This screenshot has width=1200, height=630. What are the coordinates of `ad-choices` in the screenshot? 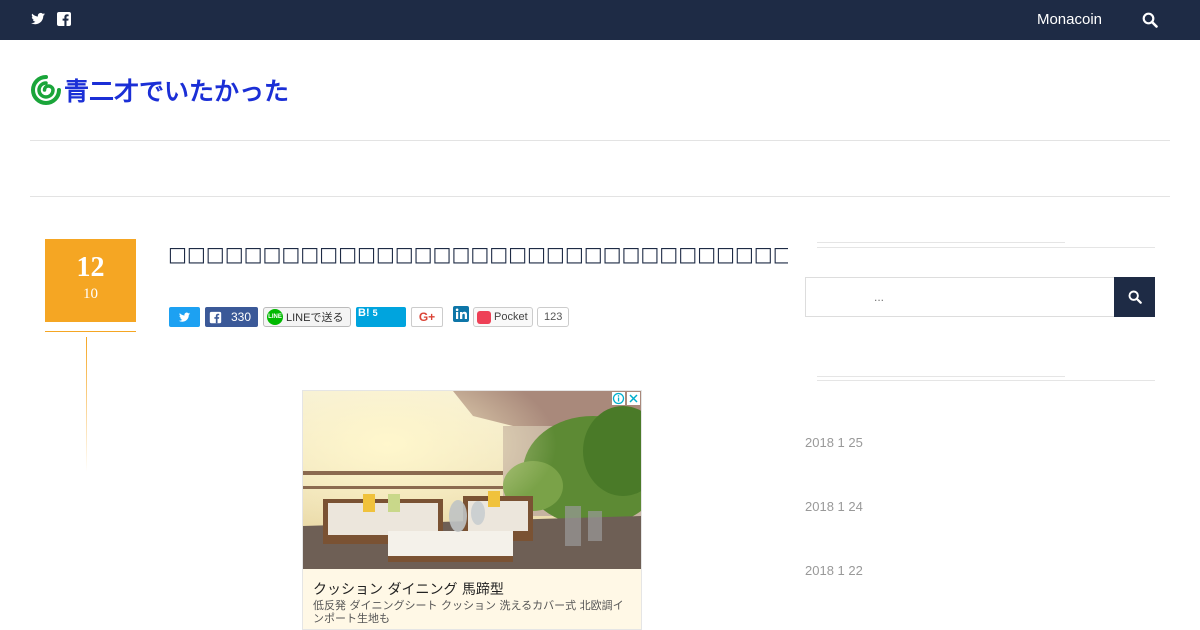 It's located at (626, 398).